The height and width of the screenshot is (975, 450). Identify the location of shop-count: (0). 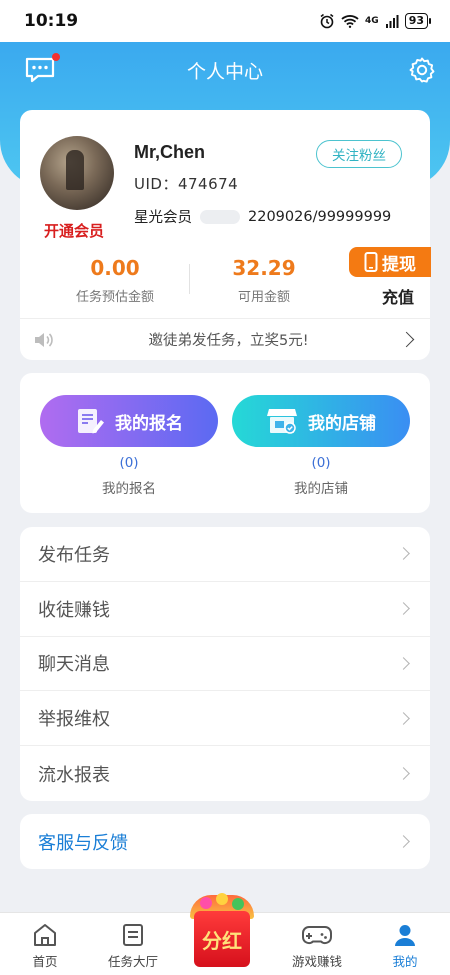
(321, 463).